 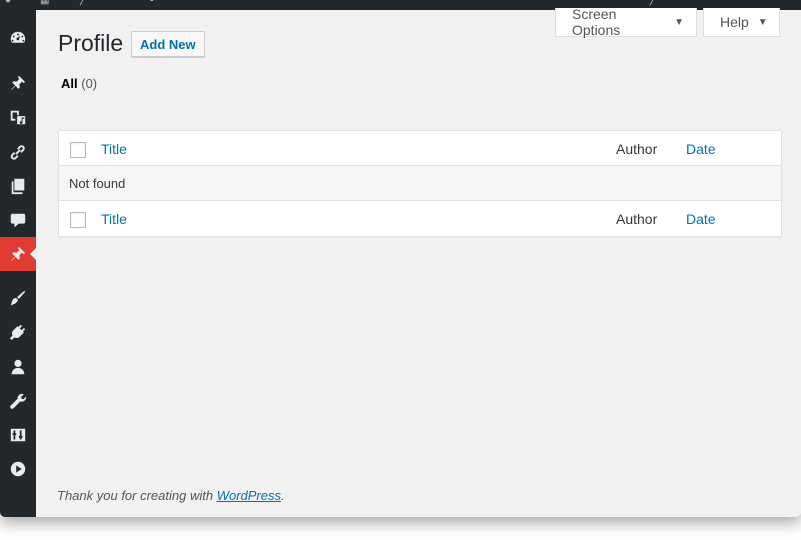 I want to click on tools-wrench-icon, so click(x=18, y=401).